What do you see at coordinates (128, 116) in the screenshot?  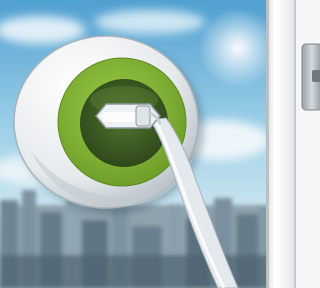 I see `plug` at bounding box center [128, 116].